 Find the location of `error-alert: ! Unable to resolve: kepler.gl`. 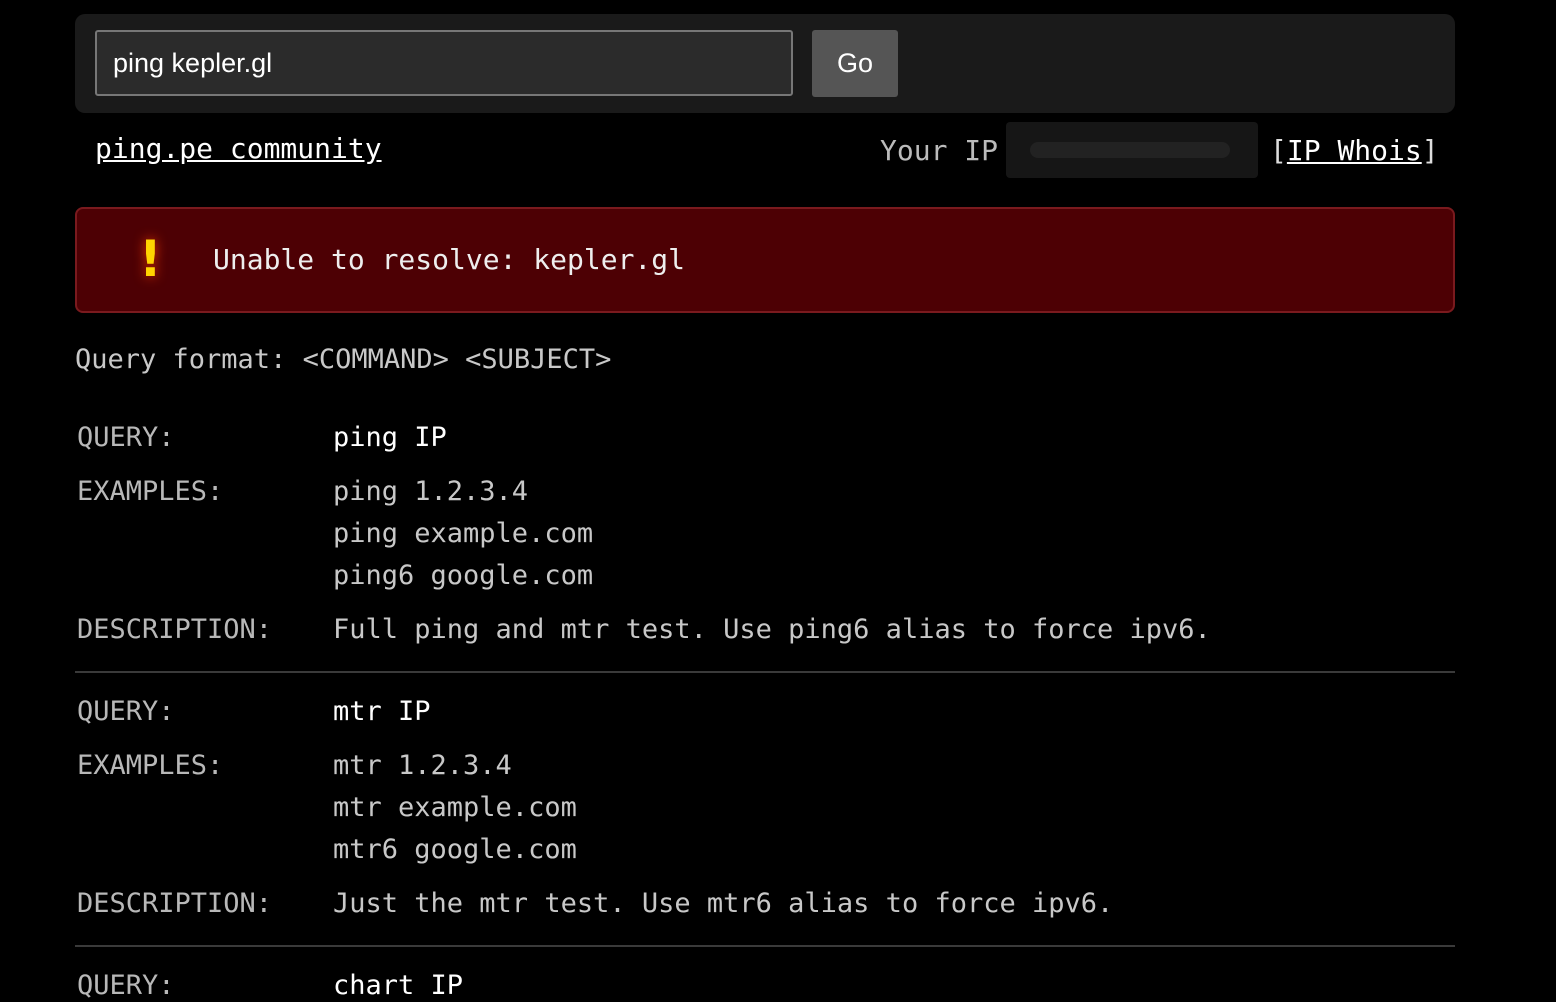

error-alert: ! Unable to resolve: kepler.gl is located at coordinates (765, 260).